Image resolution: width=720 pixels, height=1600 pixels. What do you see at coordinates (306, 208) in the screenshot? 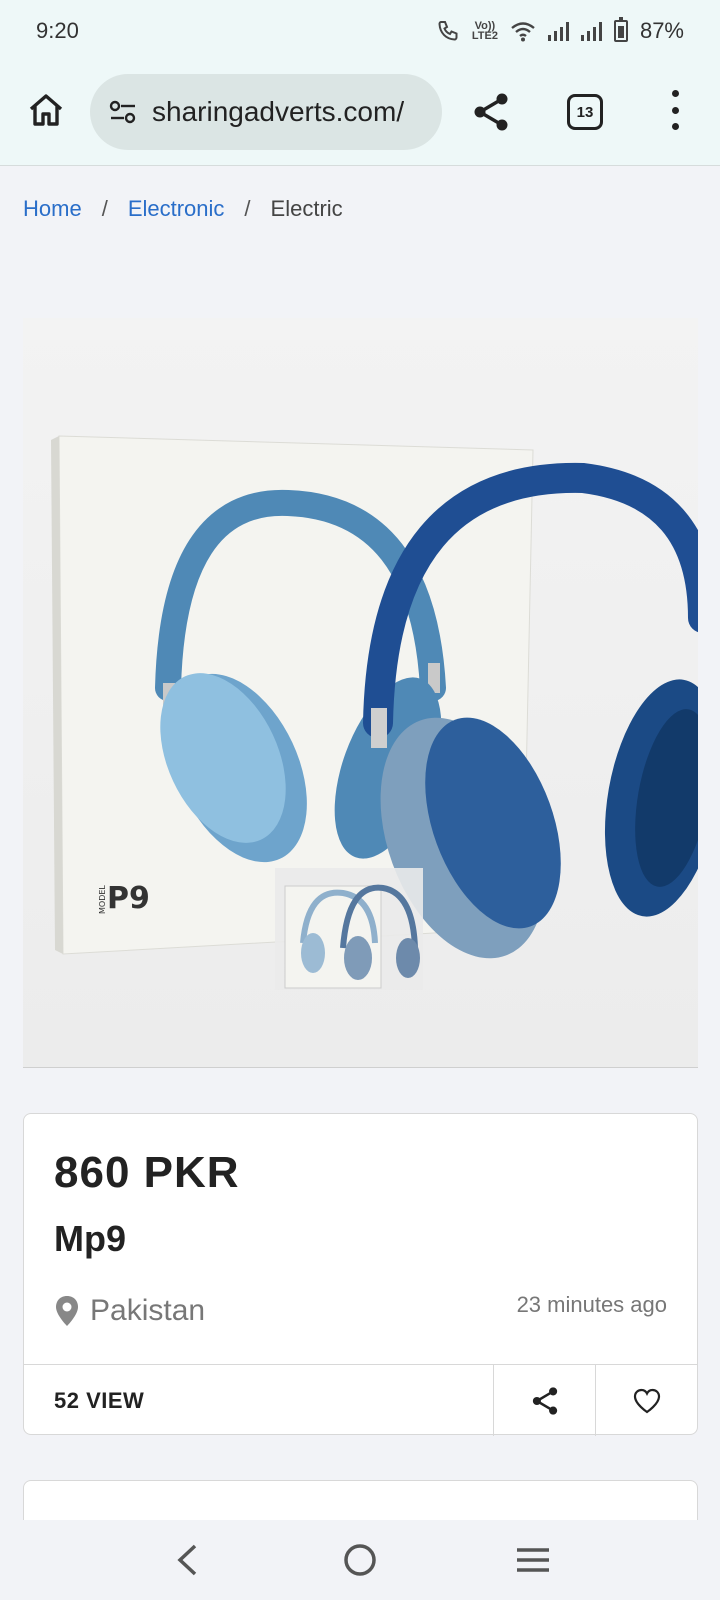
I see `breadcrumb-current: Electric` at bounding box center [306, 208].